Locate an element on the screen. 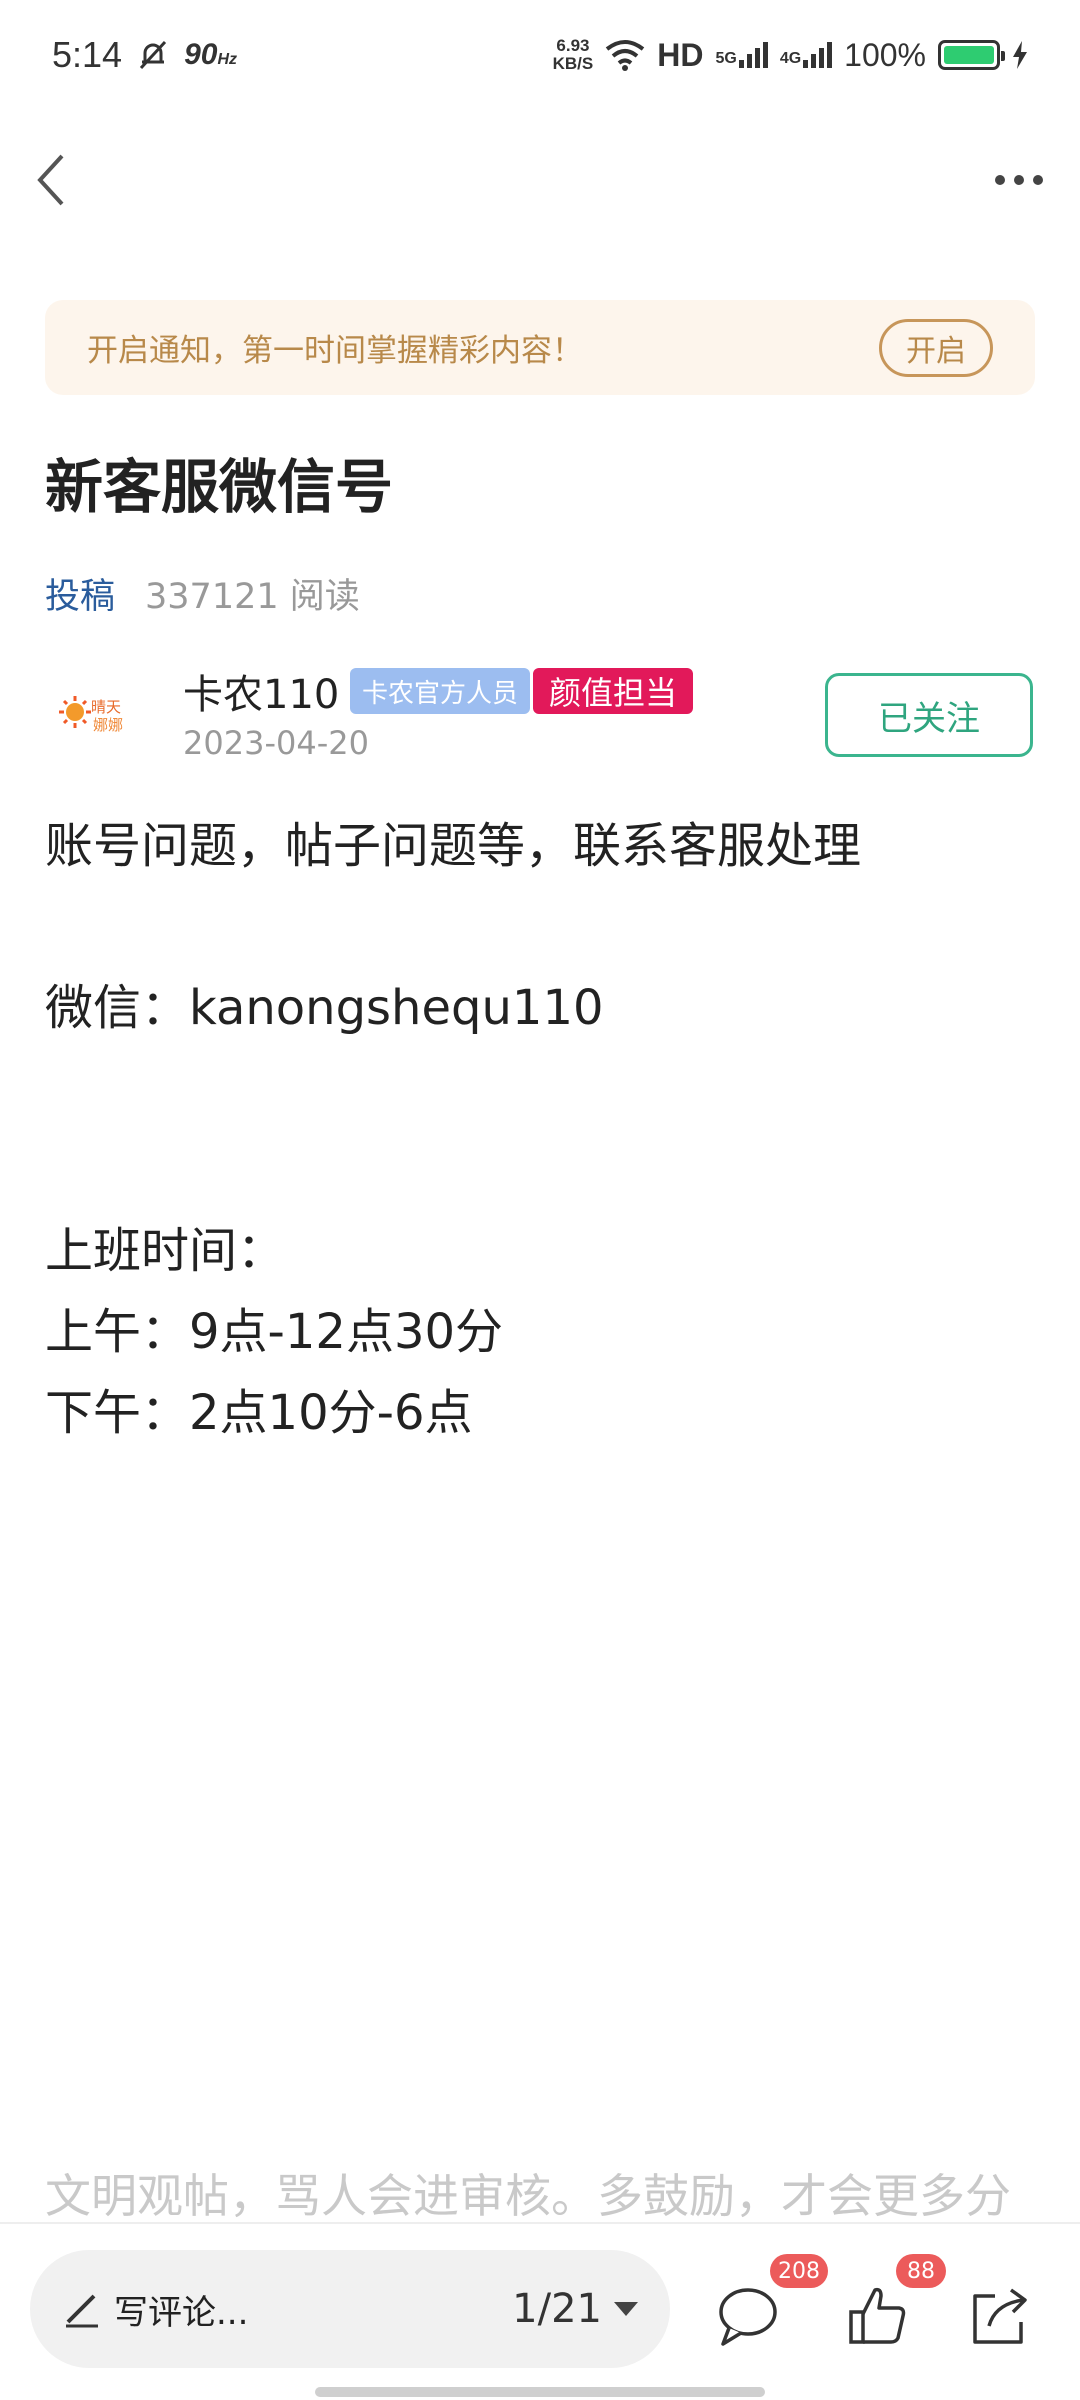 This screenshot has height=2400, width=1080. category-link: 投稿 is located at coordinates (80, 593).